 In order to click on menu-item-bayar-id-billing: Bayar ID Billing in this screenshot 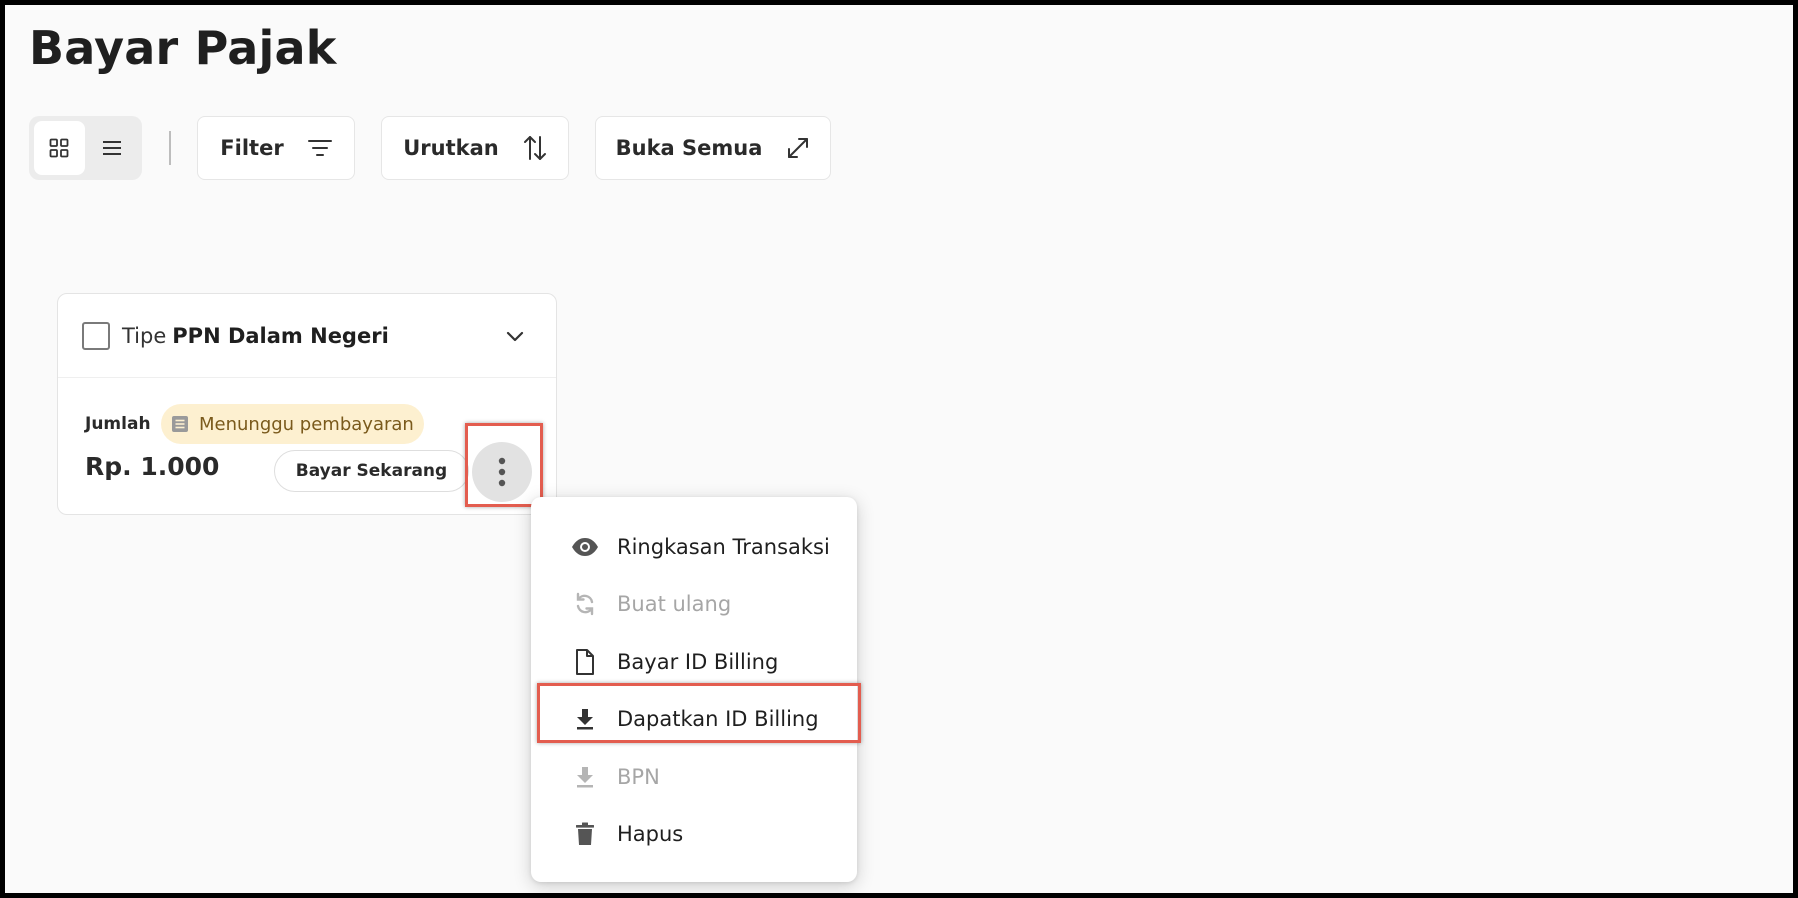, I will do `click(694, 662)`.